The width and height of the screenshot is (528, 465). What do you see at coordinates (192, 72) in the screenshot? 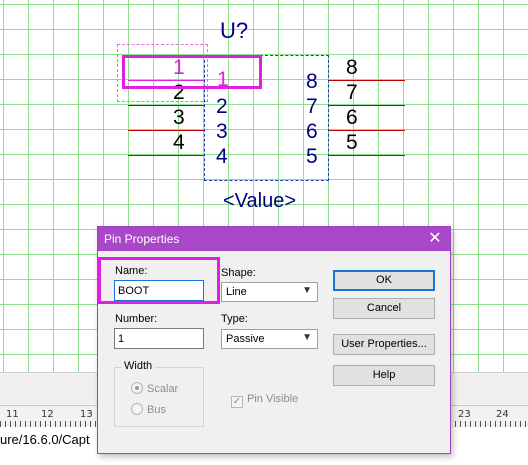
I see `pin-1-highlight` at bounding box center [192, 72].